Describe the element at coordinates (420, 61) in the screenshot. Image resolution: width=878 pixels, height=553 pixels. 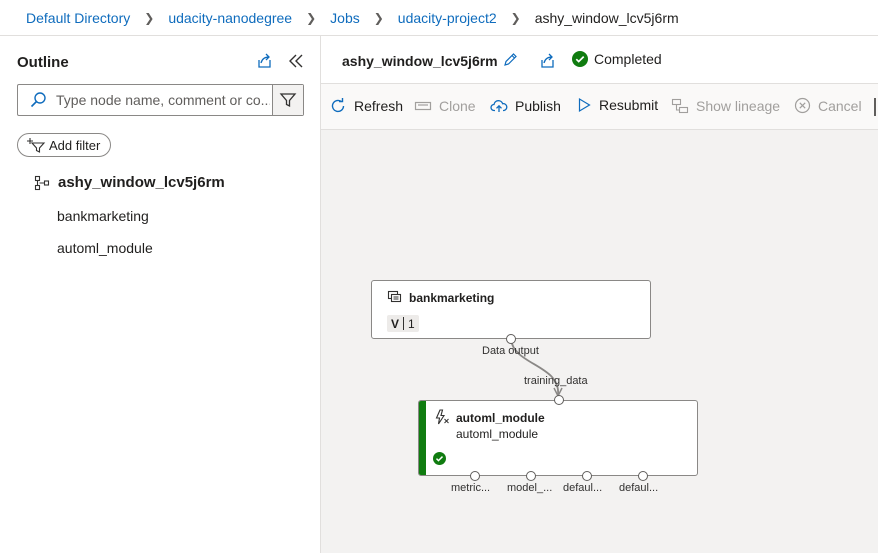
I see `job-title: ashy_window_lcv5j6rm` at that location.